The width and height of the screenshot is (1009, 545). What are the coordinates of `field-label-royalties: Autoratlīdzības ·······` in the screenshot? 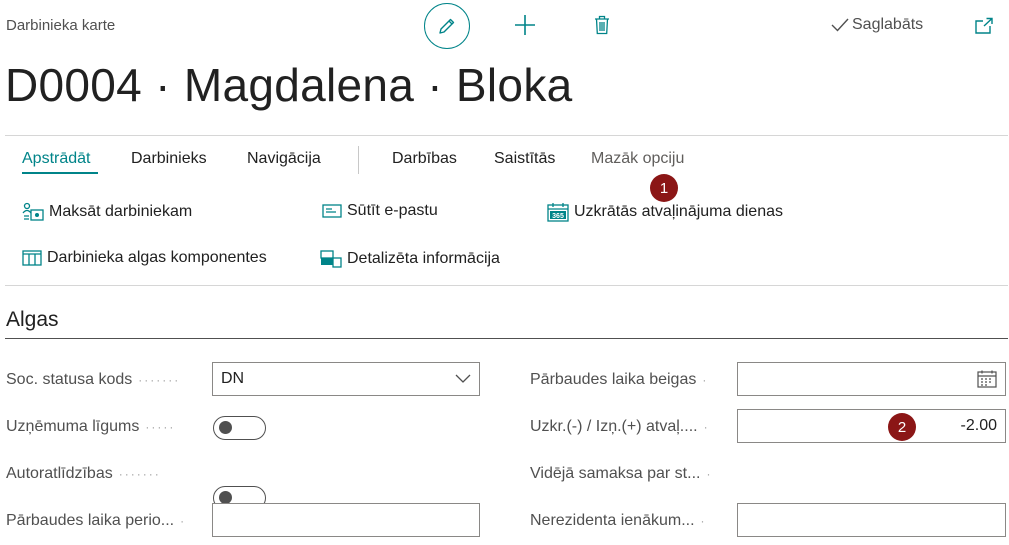 It's located at (83, 474).